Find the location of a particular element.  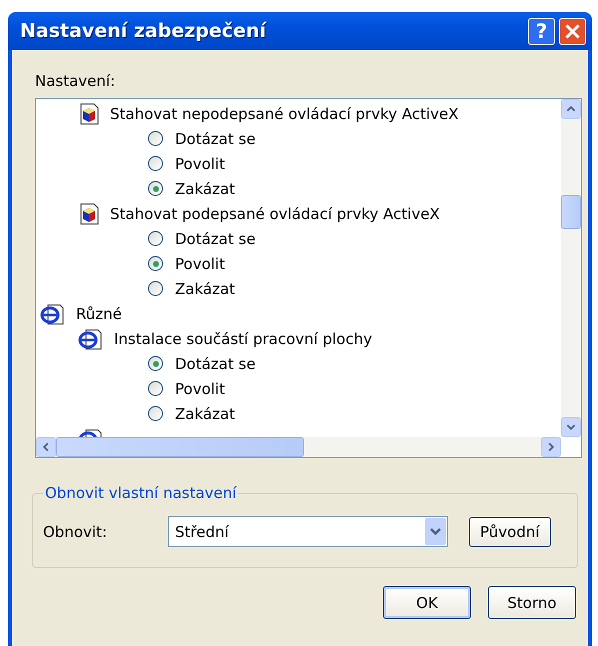

scroll-right-button is located at coordinates (551, 447).